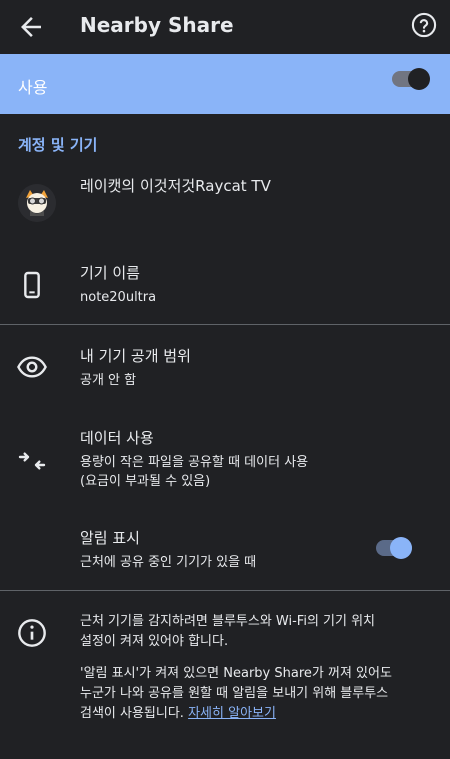 This screenshot has width=450, height=759. I want to click on app-bar: Nearby Share, so click(225, 27).